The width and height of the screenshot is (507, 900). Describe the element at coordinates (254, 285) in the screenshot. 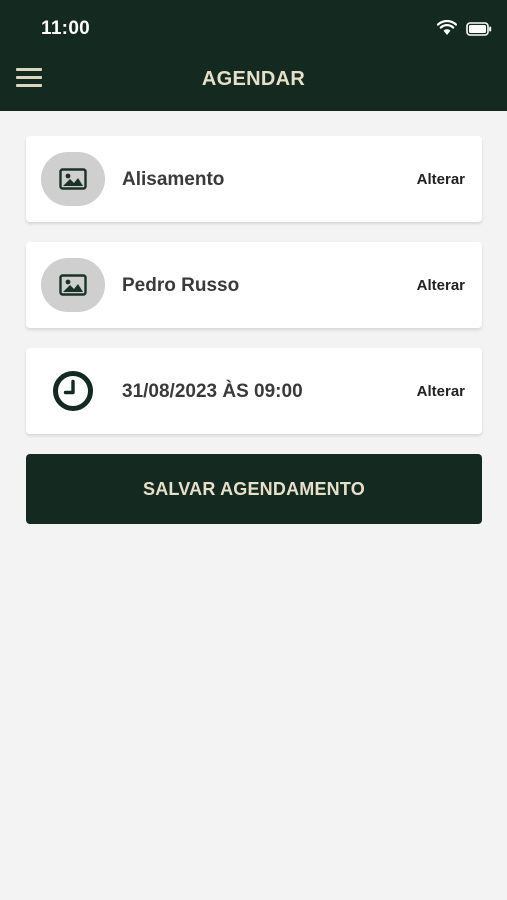

I see `professional-card: Pedro Russo Alterar` at that location.